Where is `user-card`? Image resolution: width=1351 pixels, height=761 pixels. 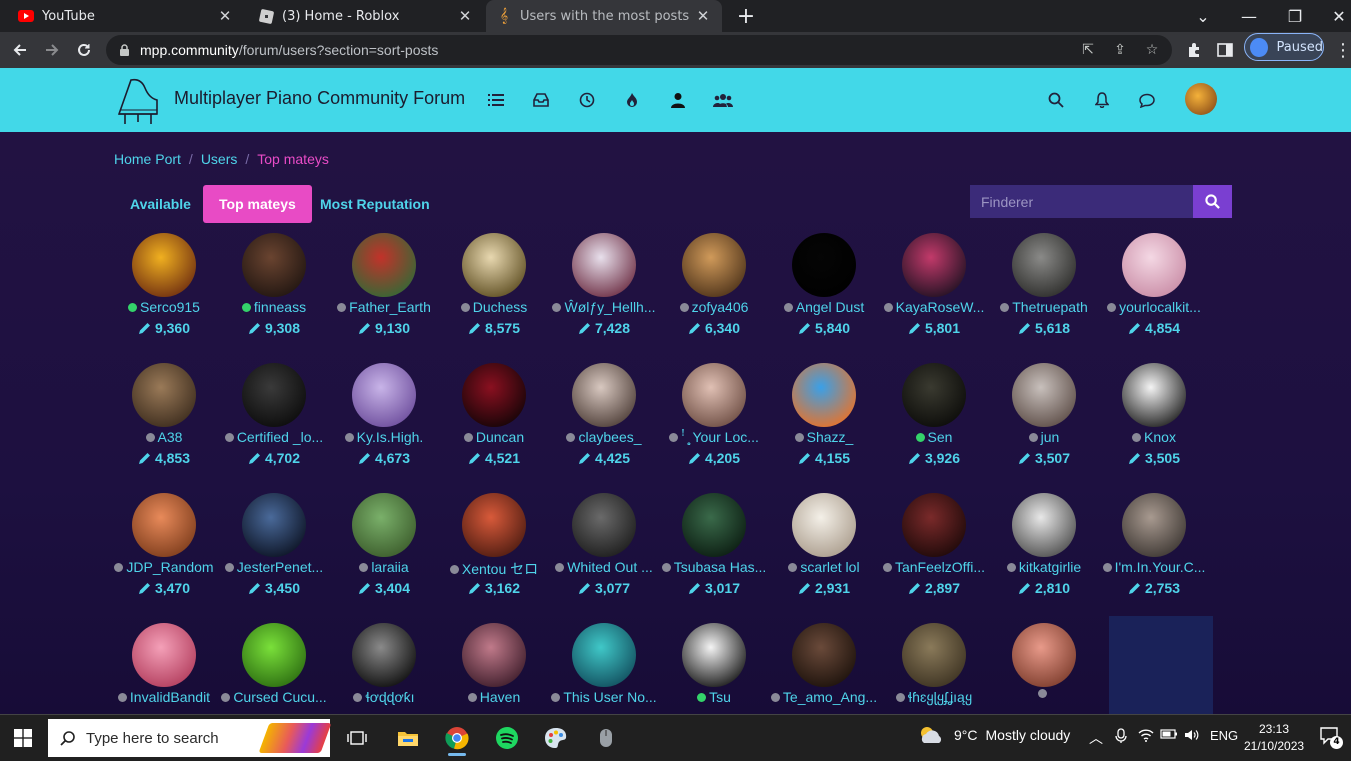
user-card is located at coordinates (1044, 668).